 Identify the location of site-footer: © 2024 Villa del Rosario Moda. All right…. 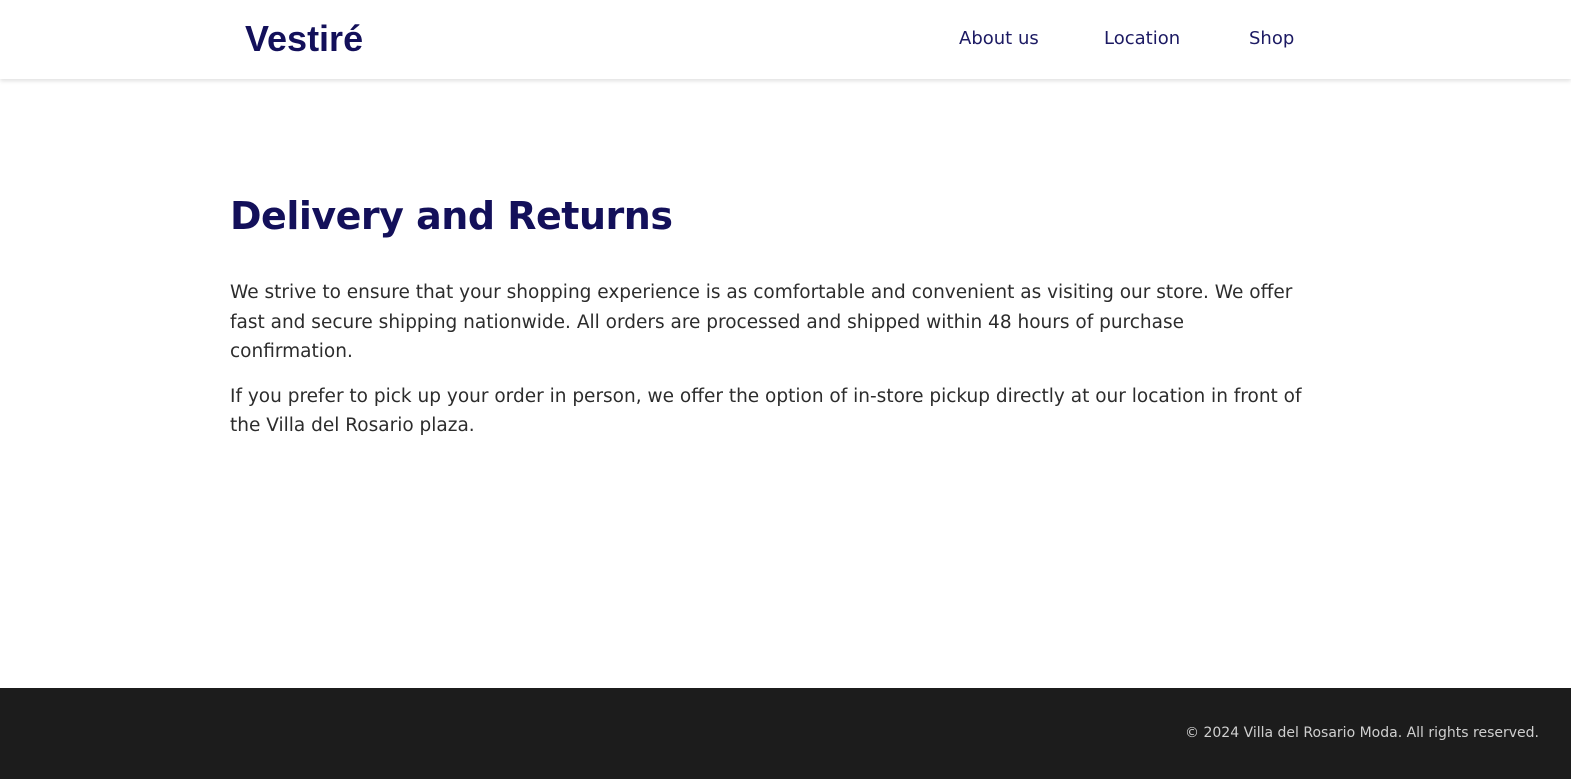
(785, 733).